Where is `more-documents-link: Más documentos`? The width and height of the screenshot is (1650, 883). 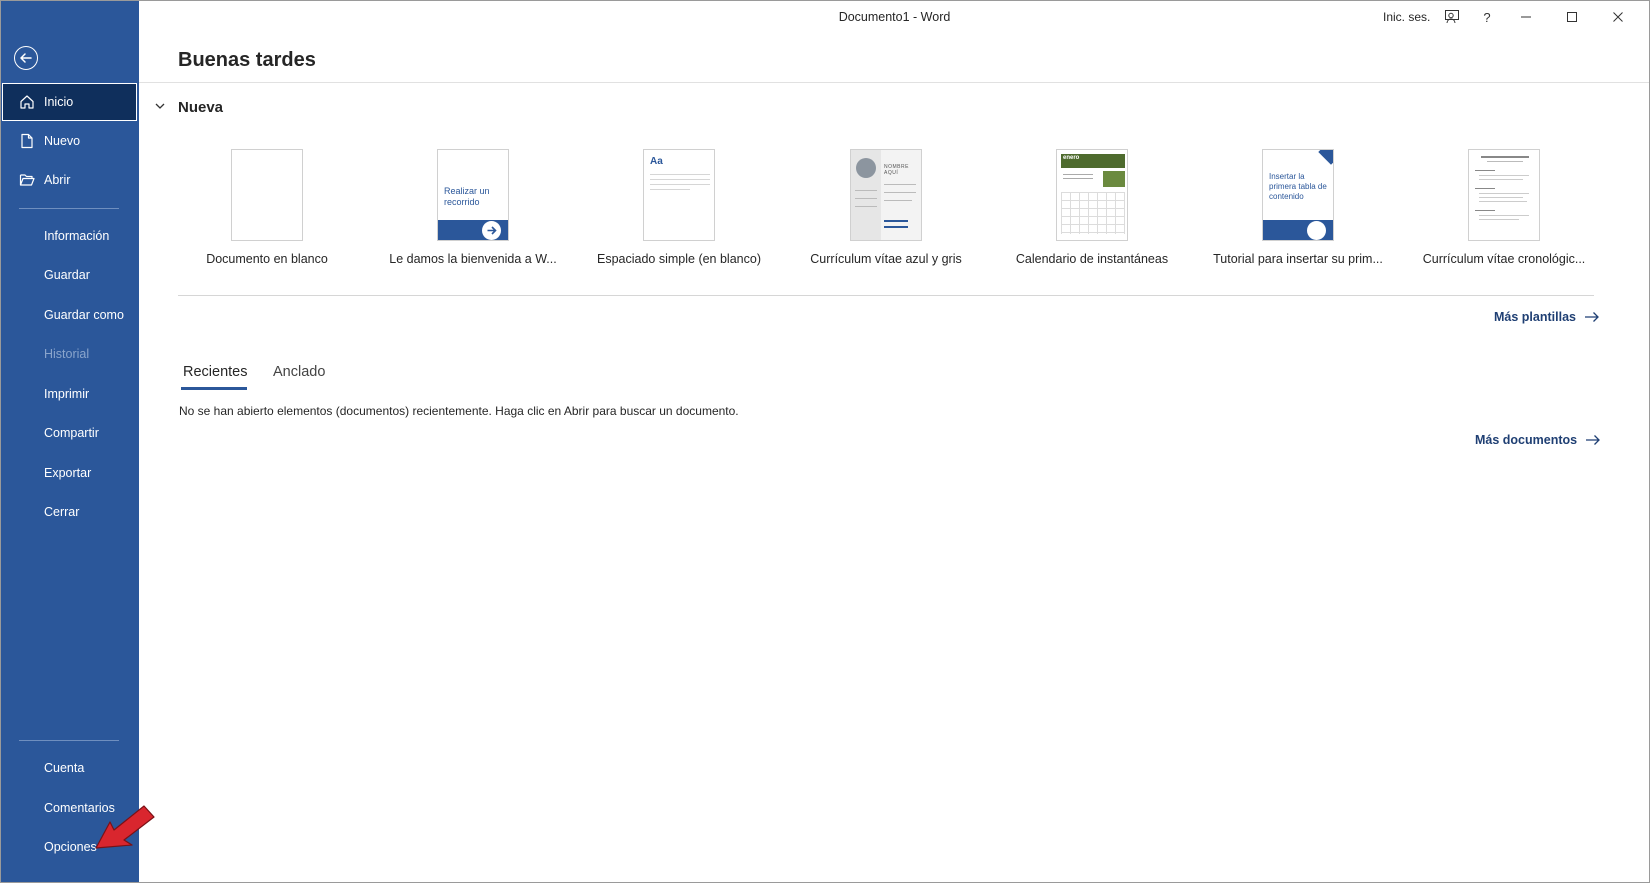
more-documents-link: Más documentos is located at coordinates (1538, 440).